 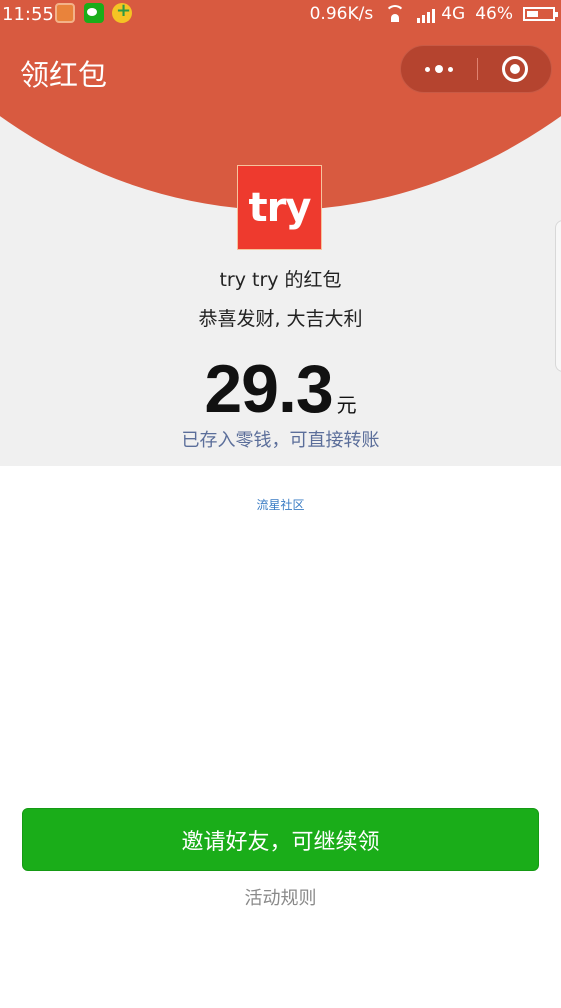 What do you see at coordinates (280, 319) in the screenshot?
I see `greeting-text: 恭喜发财, 大吉大利` at bounding box center [280, 319].